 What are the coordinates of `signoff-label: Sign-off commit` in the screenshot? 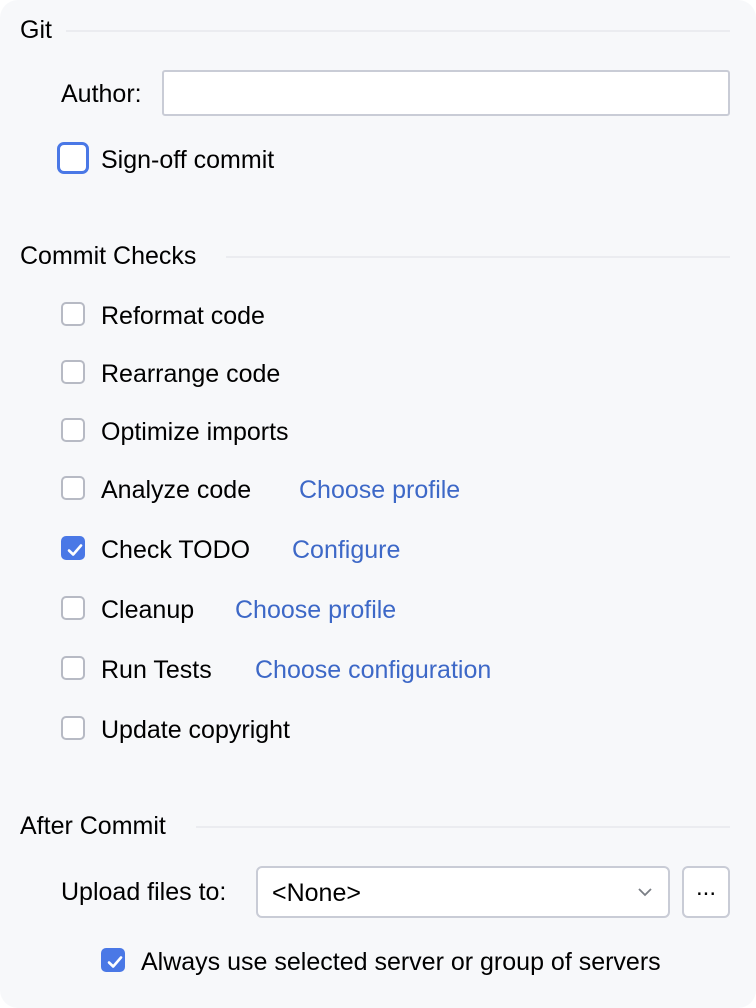 It's located at (187, 160).